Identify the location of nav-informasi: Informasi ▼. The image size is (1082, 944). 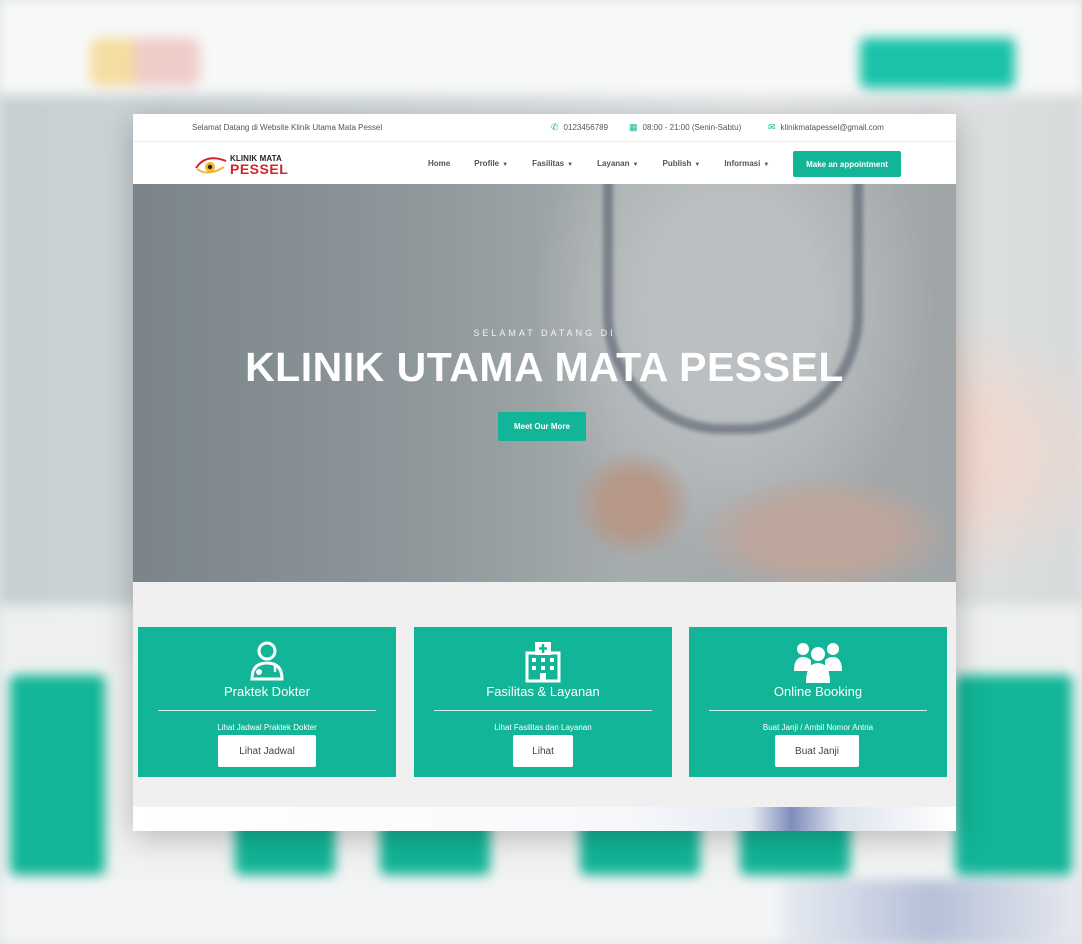
(746, 163).